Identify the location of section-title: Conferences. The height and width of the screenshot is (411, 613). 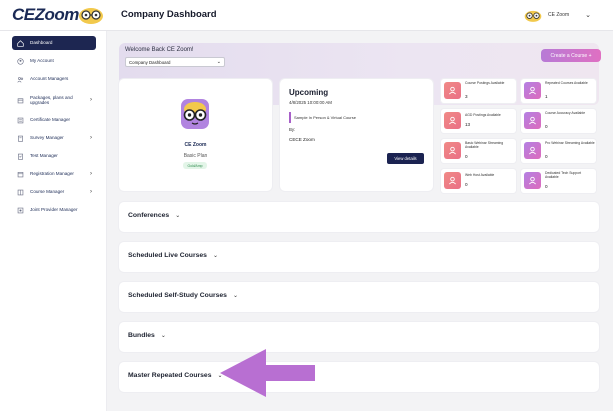
(149, 215).